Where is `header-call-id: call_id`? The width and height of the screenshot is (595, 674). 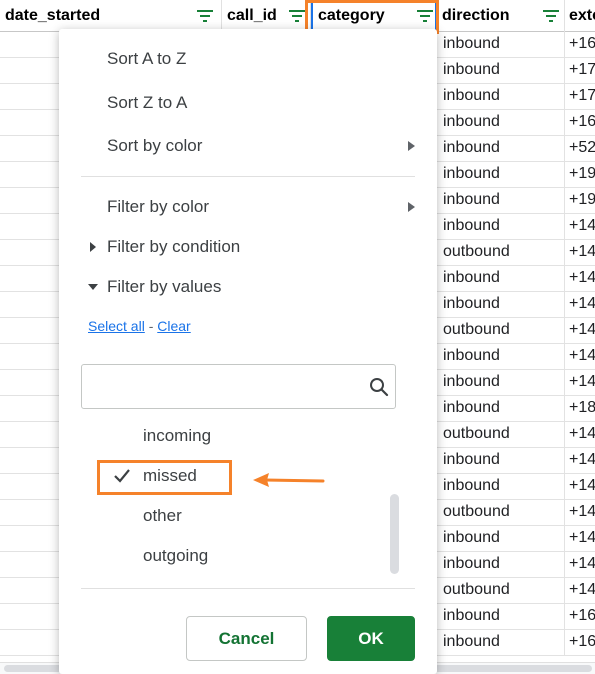
header-call-id: call_id is located at coordinates (266, 16).